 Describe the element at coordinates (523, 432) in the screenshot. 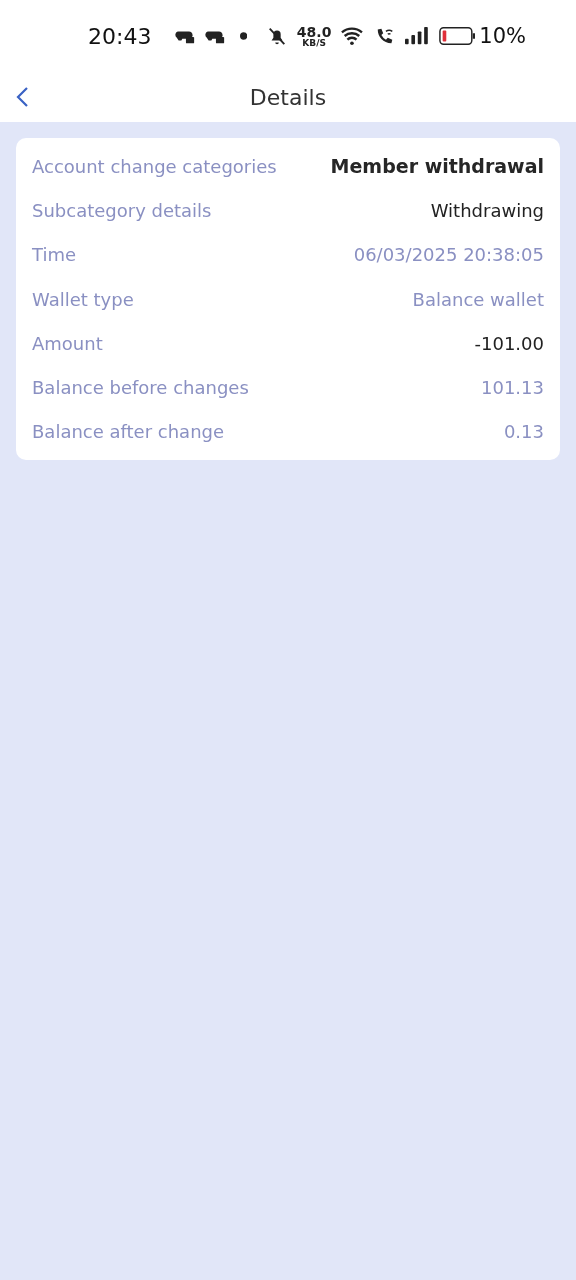

I see `detail-value: 0.13` at that location.